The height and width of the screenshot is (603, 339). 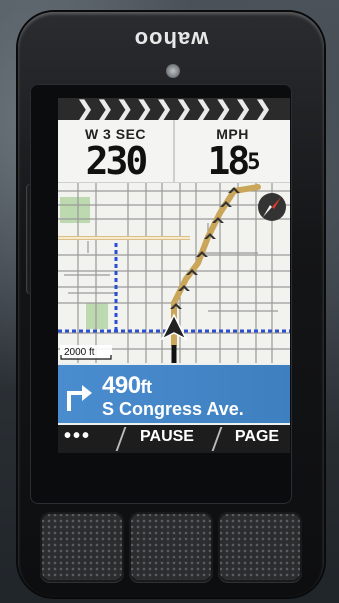 What do you see at coordinates (272, 207) in the screenshot?
I see `compass-icon` at bounding box center [272, 207].